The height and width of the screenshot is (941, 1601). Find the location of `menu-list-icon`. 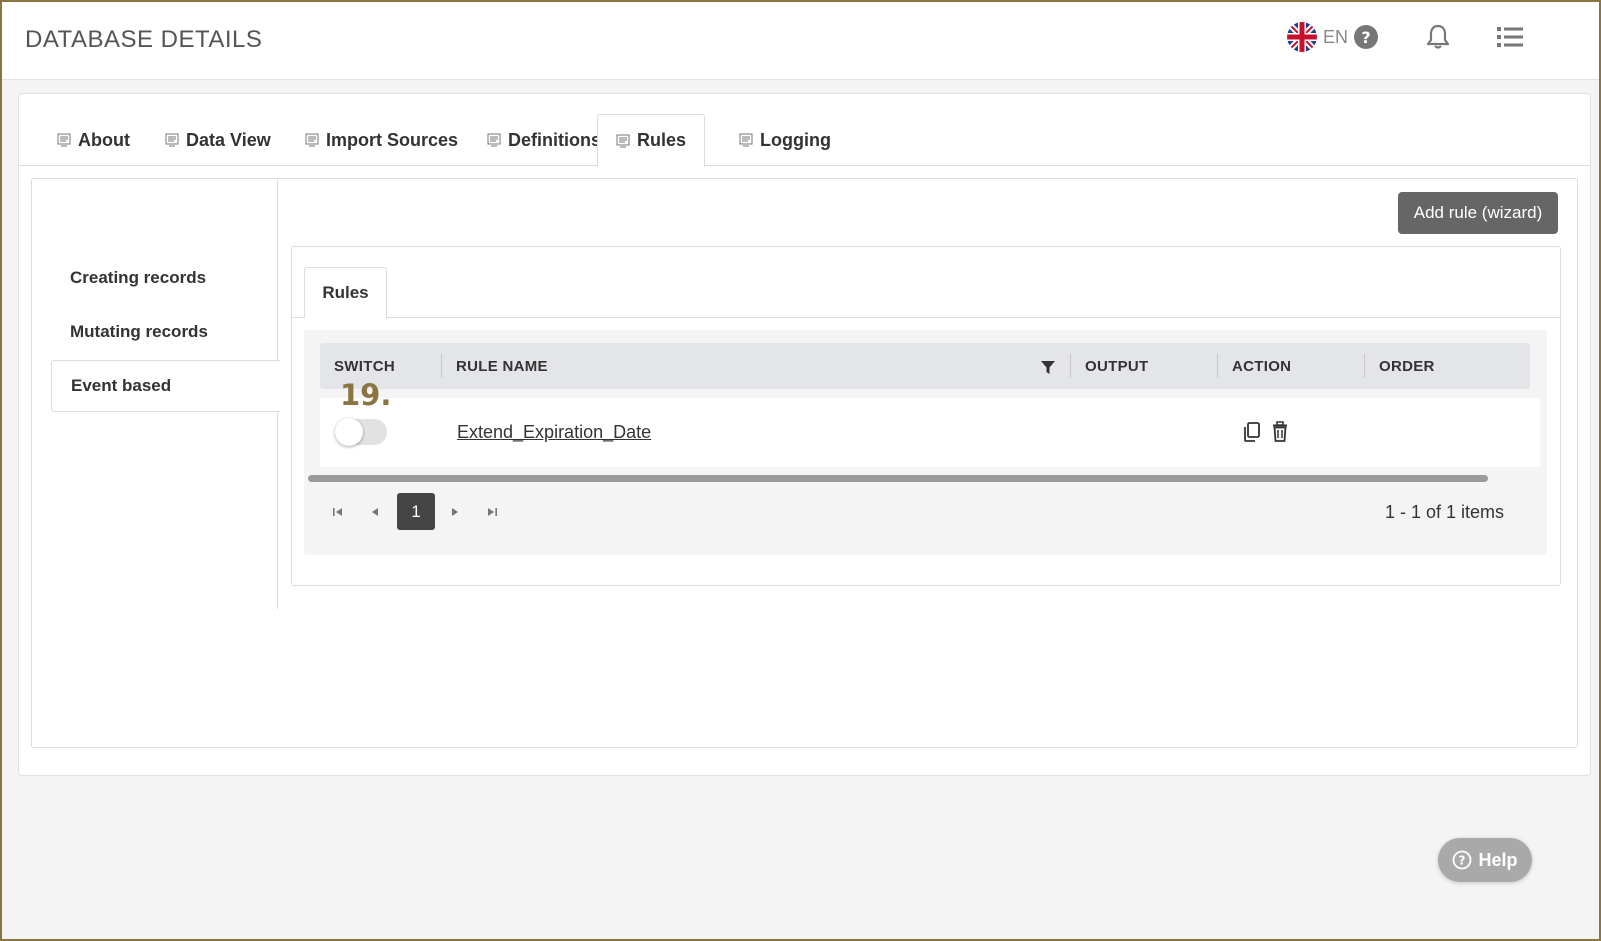

menu-list-icon is located at coordinates (1510, 37).